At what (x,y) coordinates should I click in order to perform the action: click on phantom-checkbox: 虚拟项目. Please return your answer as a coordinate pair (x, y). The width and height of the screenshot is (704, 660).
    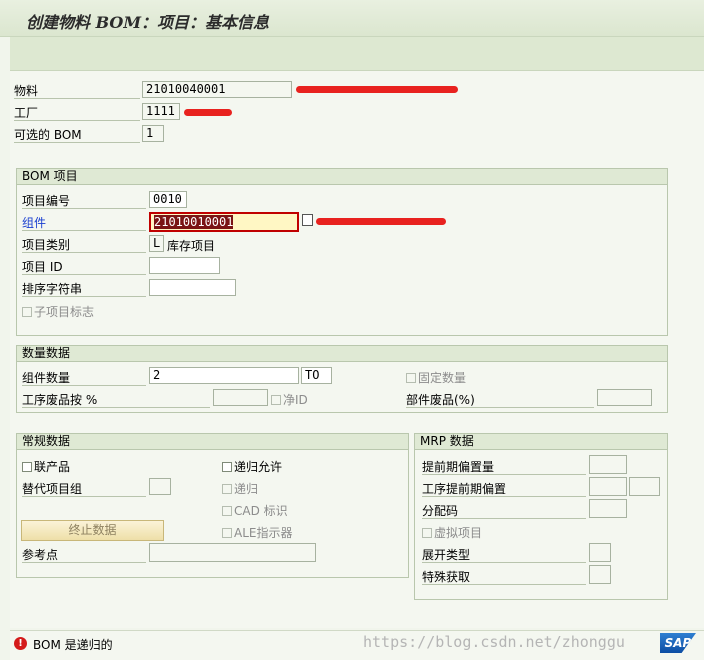
    Looking at the image, I should click on (452, 532).